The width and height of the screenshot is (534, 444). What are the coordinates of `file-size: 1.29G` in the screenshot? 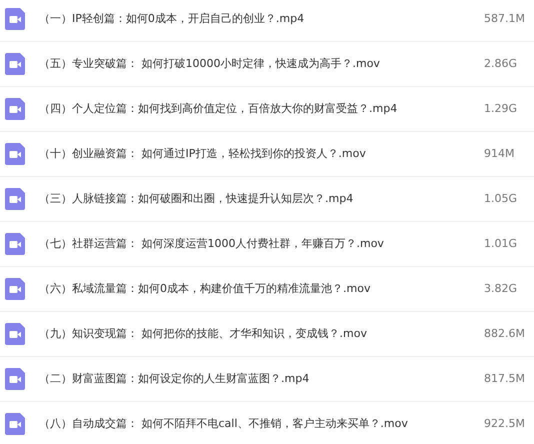 It's located at (501, 108).